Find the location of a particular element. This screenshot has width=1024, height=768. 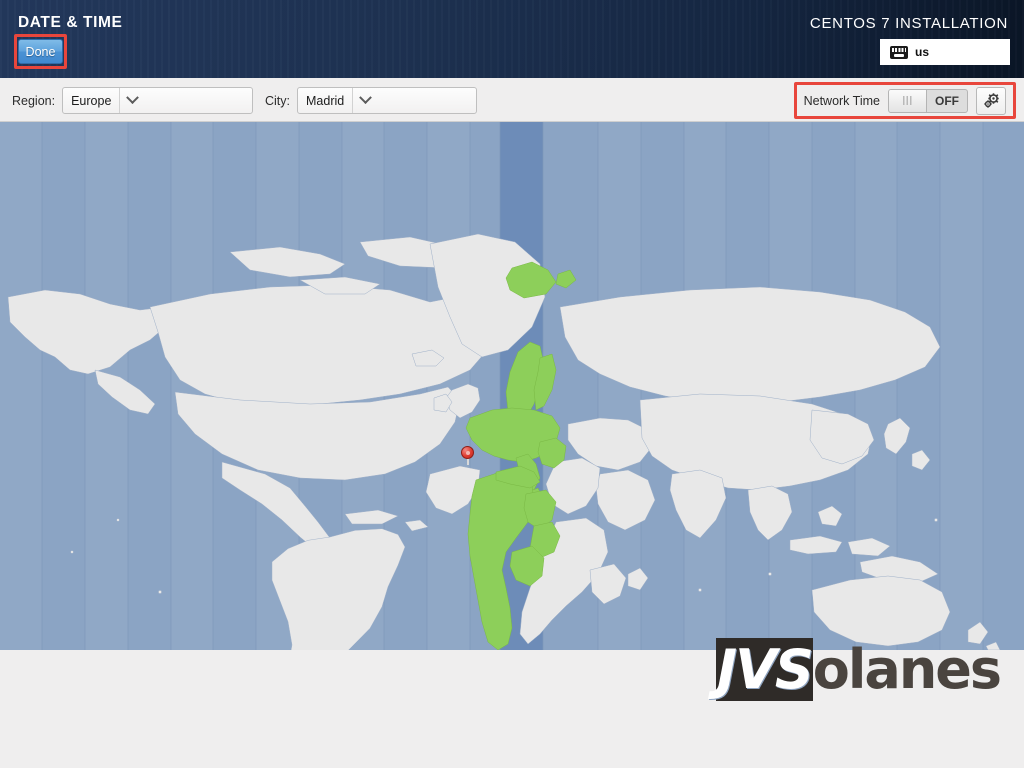

network-time-label: Network Time is located at coordinates (841, 100).